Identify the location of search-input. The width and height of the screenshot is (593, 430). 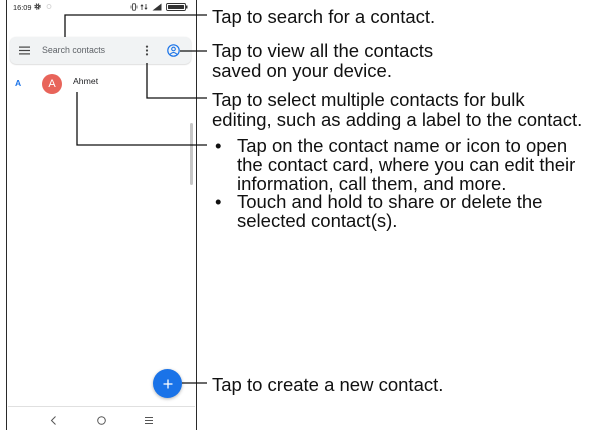
(89, 50).